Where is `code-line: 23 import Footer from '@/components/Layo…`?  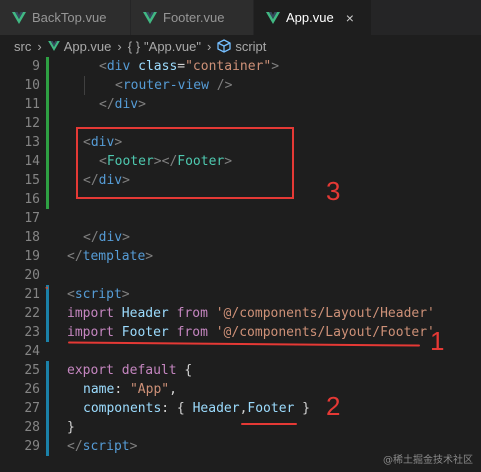
code-line: 23 import Footer from '@/components/Layo… is located at coordinates (240, 332).